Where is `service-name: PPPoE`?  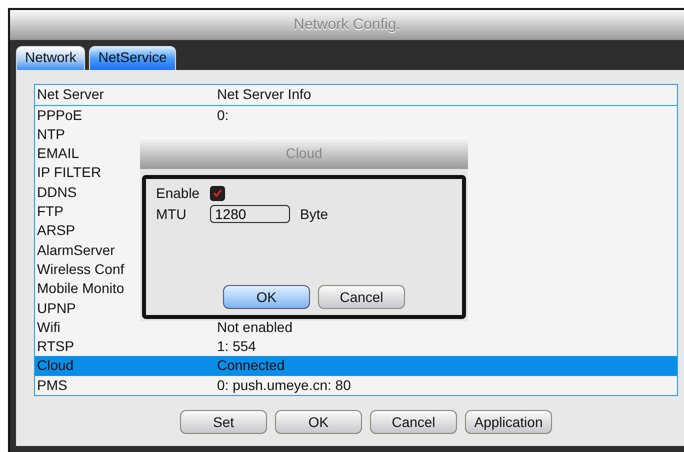
service-name: PPPoE is located at coordinates (59, 115).